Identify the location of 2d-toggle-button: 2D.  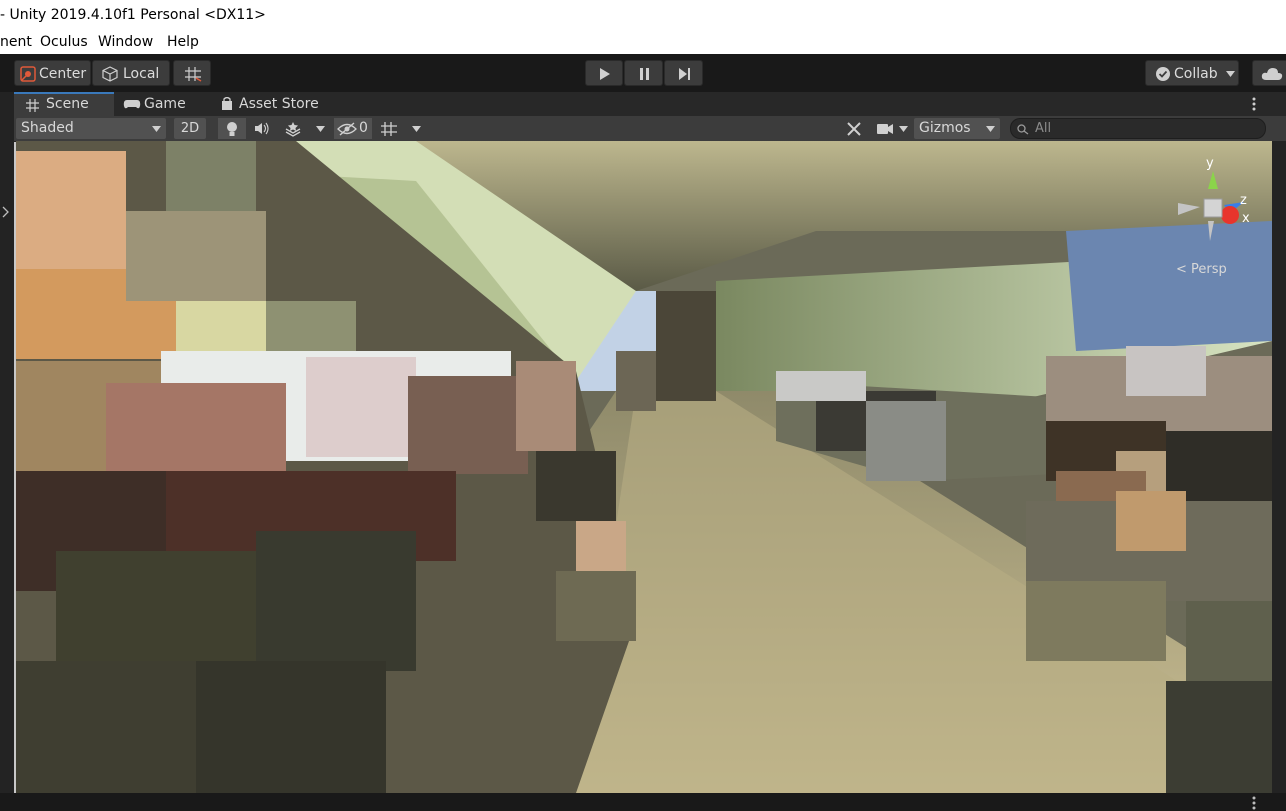
(190, 128).